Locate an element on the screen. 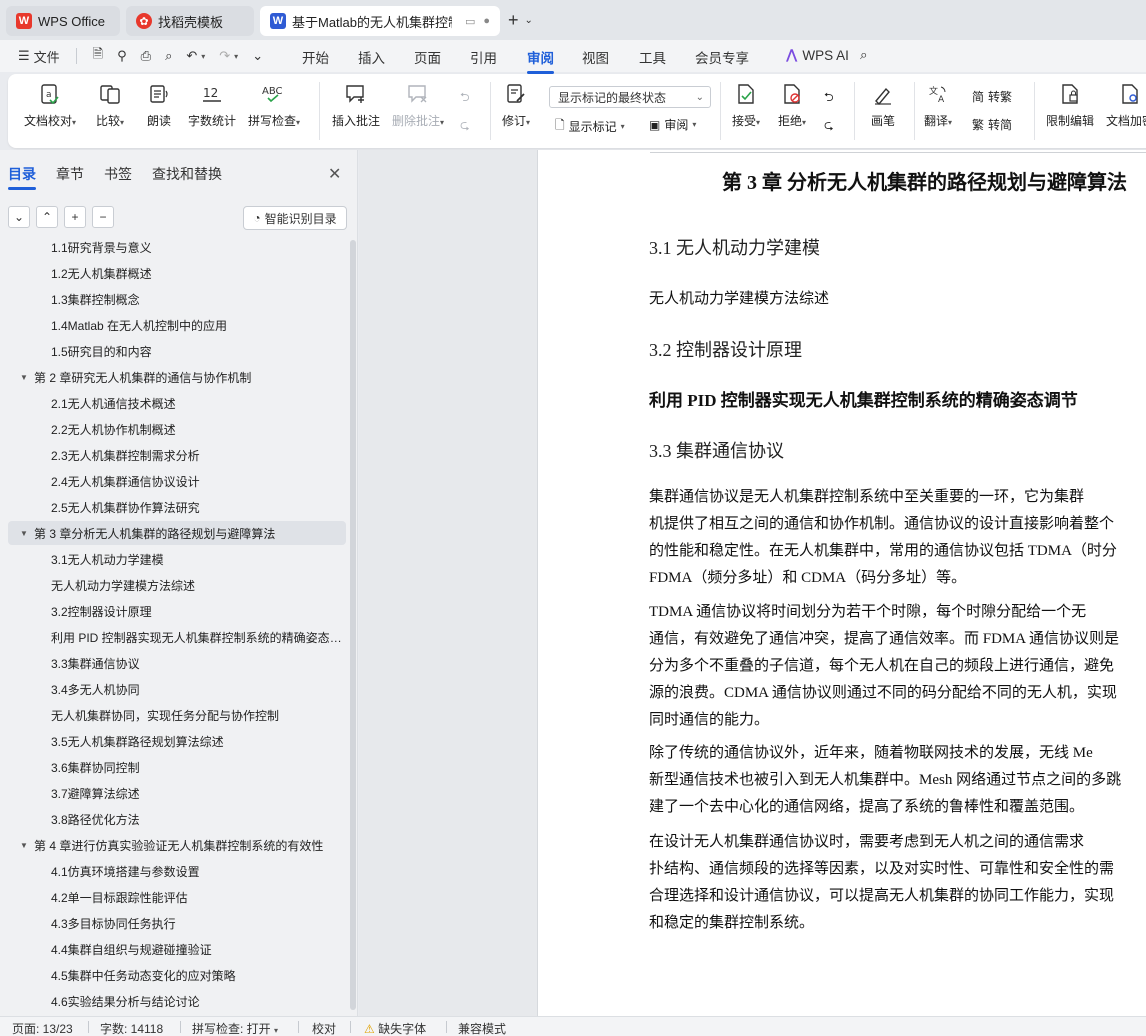  next-change-icon: ⮎ is located at coordinates (829, 126).